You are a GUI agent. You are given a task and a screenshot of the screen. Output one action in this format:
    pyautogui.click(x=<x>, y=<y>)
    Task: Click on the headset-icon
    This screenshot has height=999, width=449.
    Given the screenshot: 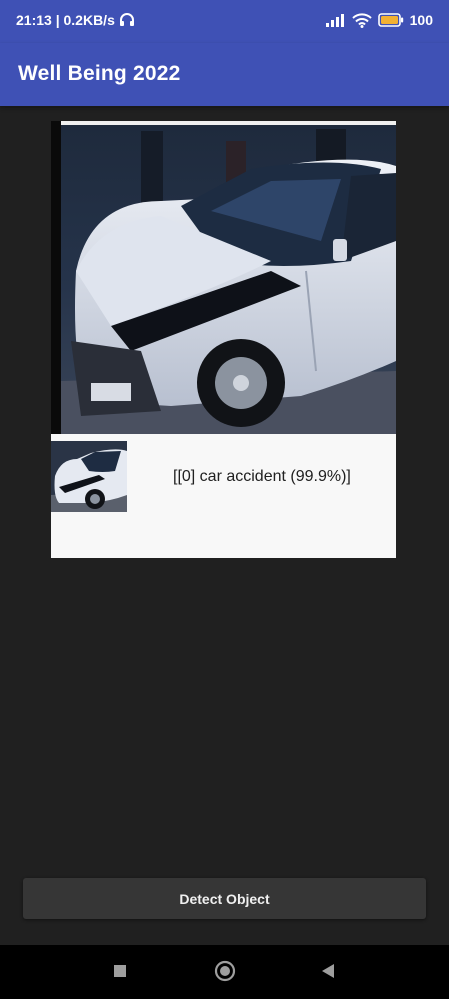 What is the action you would take?
    pyautogui.click(x=127, y=20)
    